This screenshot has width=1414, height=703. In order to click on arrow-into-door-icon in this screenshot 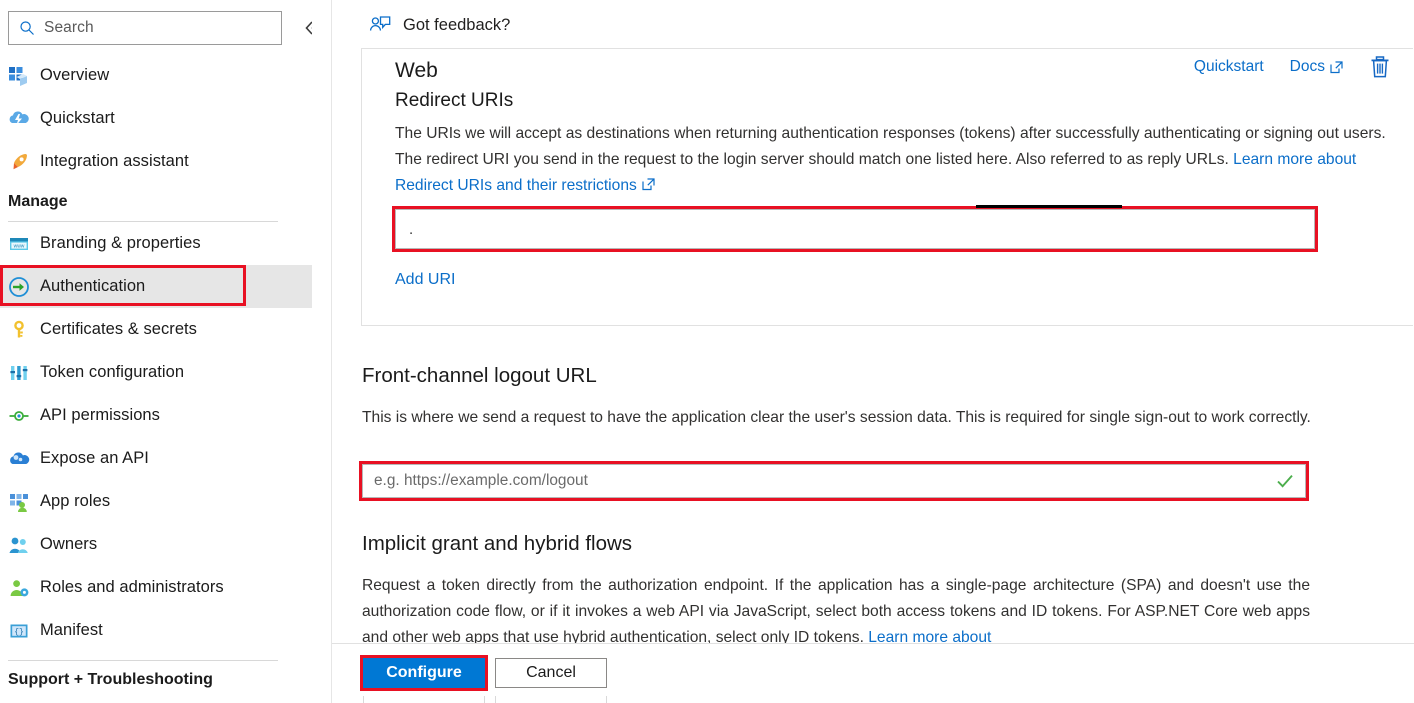, I will do `click(19, 287)`.